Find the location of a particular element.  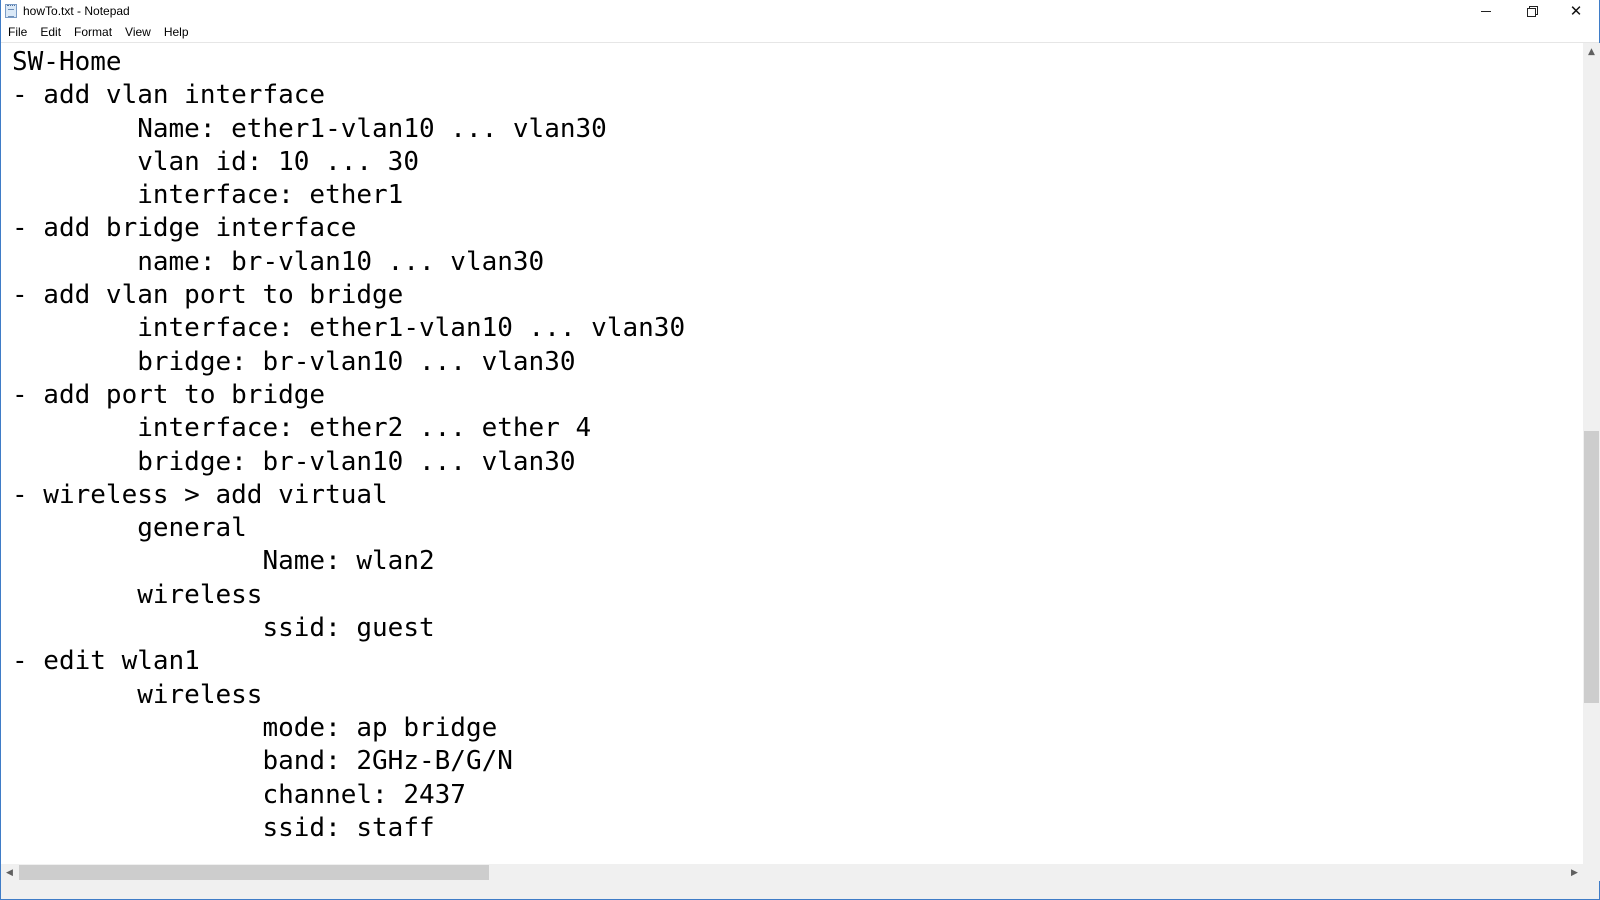

minimize-icon is located at coordinates (1486, 11).